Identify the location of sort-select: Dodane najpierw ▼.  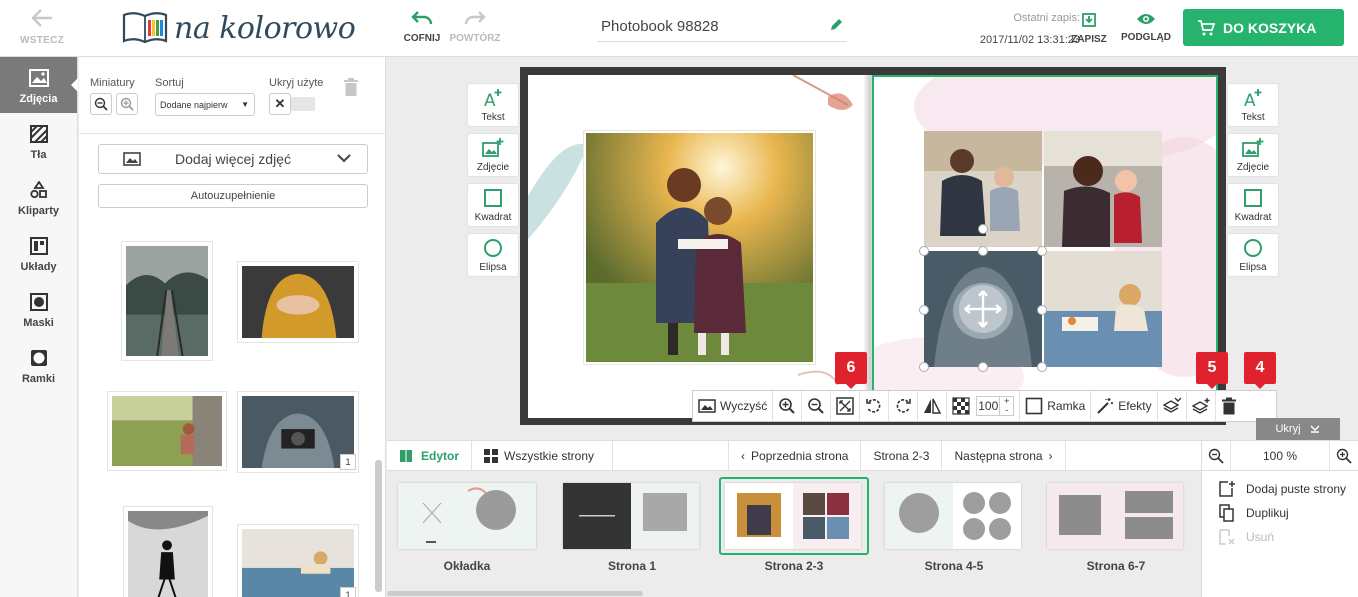
(205, 104).